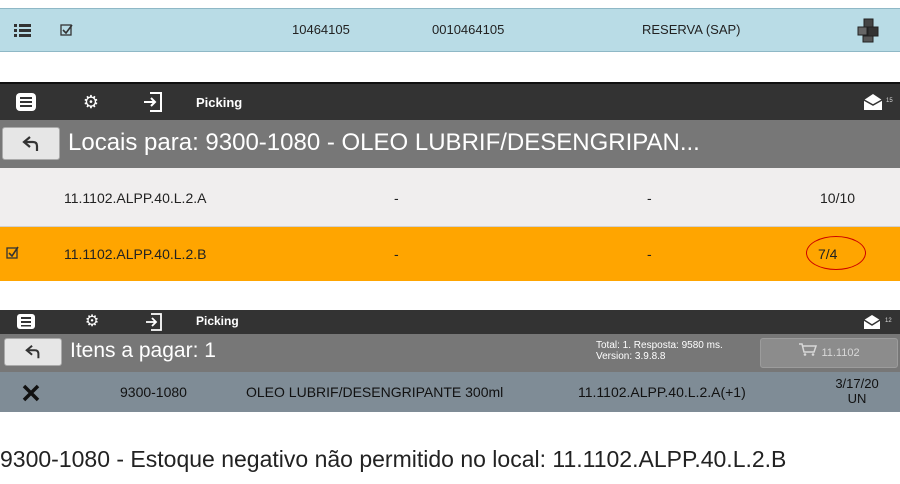  Describe the element at coordinates (857, 398) in the screenshot. I see `item-unit: UN` at that location.